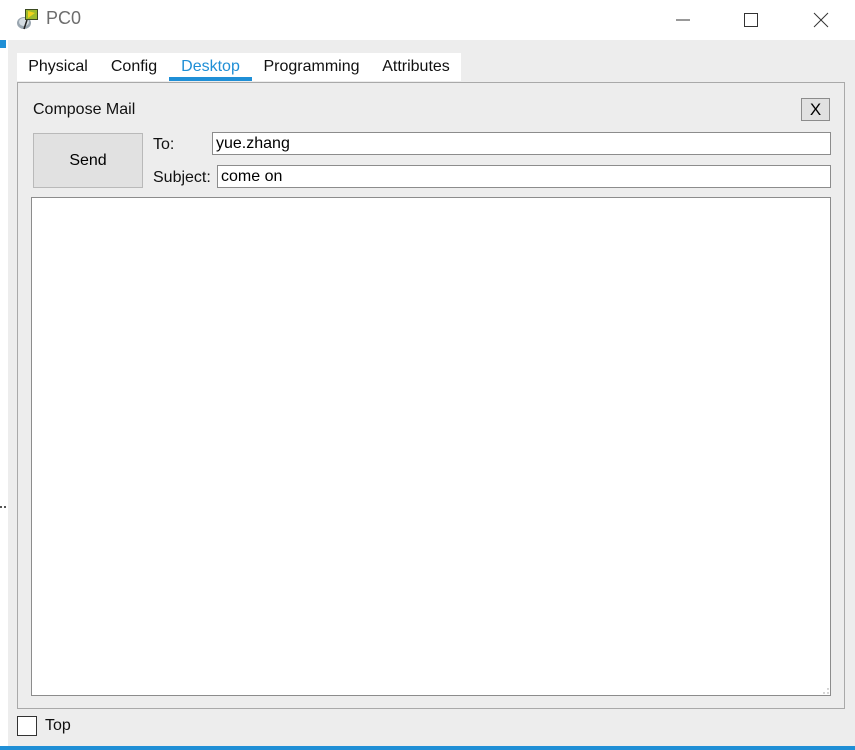 The width and height of the screenshot is (855, 750). Describe the element at coordinates (4, 395) in the screenshot. I see `background-window-edge` at that location.